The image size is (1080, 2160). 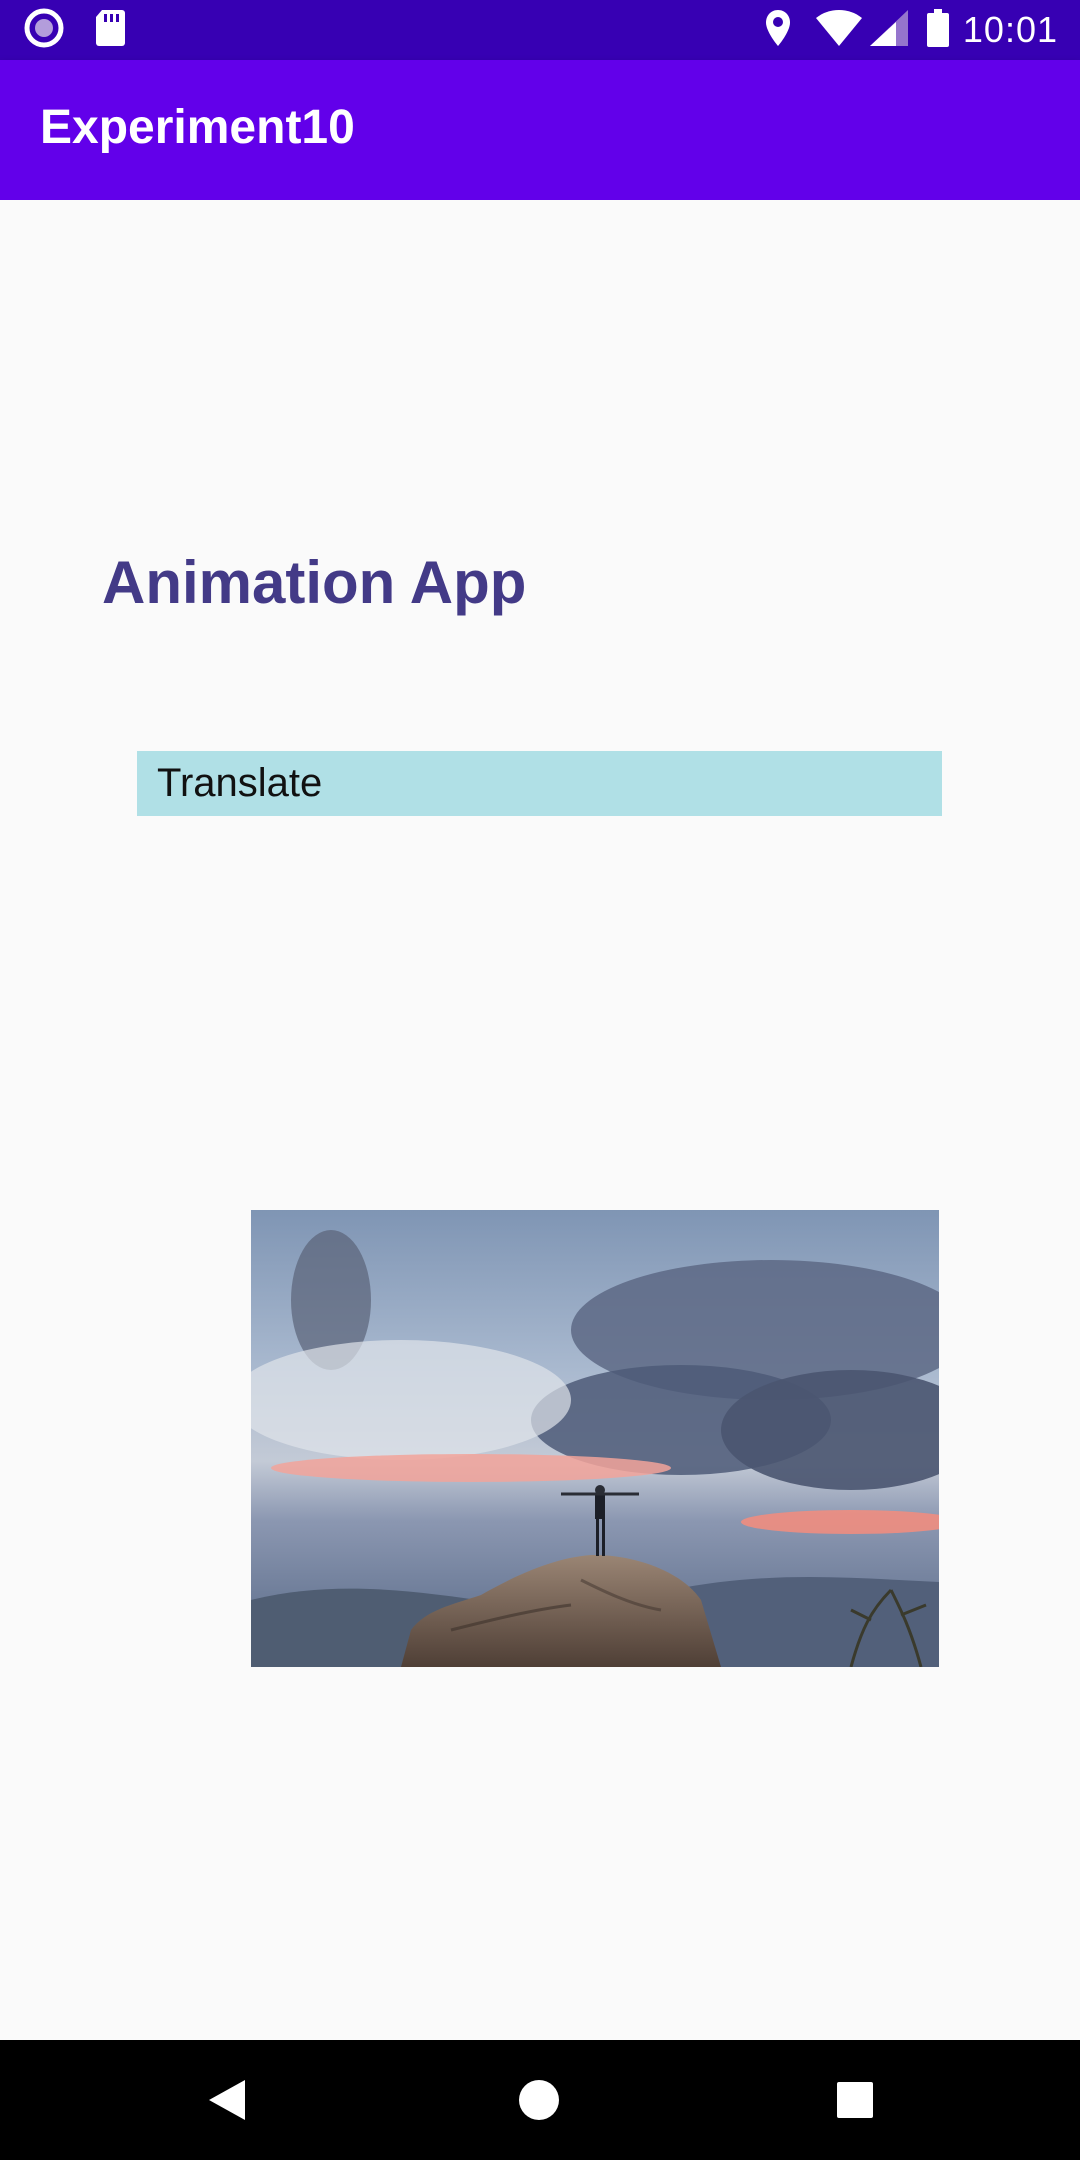 I want to click on back-icon, so click(x=227, y=2100).